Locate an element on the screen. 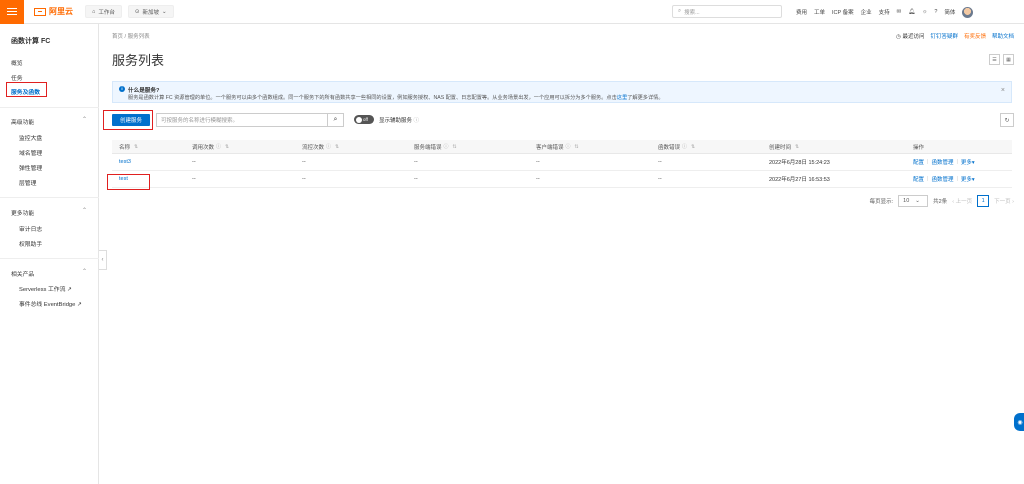 This screenshot has height=484, width=1024. sidebar-item-permission-helper: 权限助手 is located at coordinates (30, 243).